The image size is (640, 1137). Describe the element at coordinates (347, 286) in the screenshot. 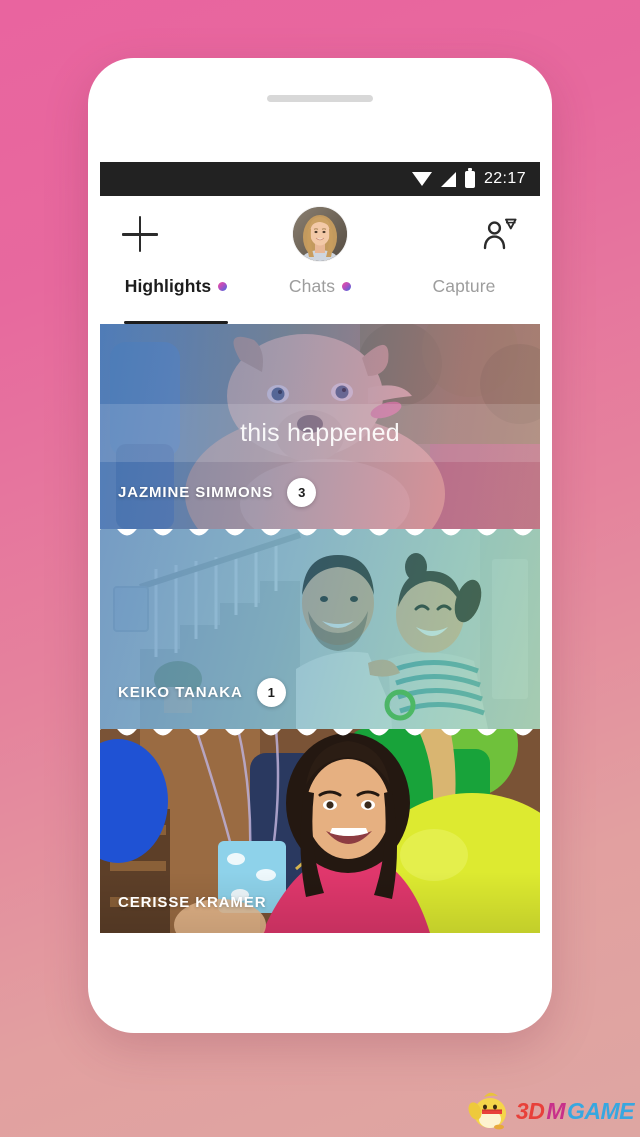

I see `tab-chats-badge-dot` at that location.